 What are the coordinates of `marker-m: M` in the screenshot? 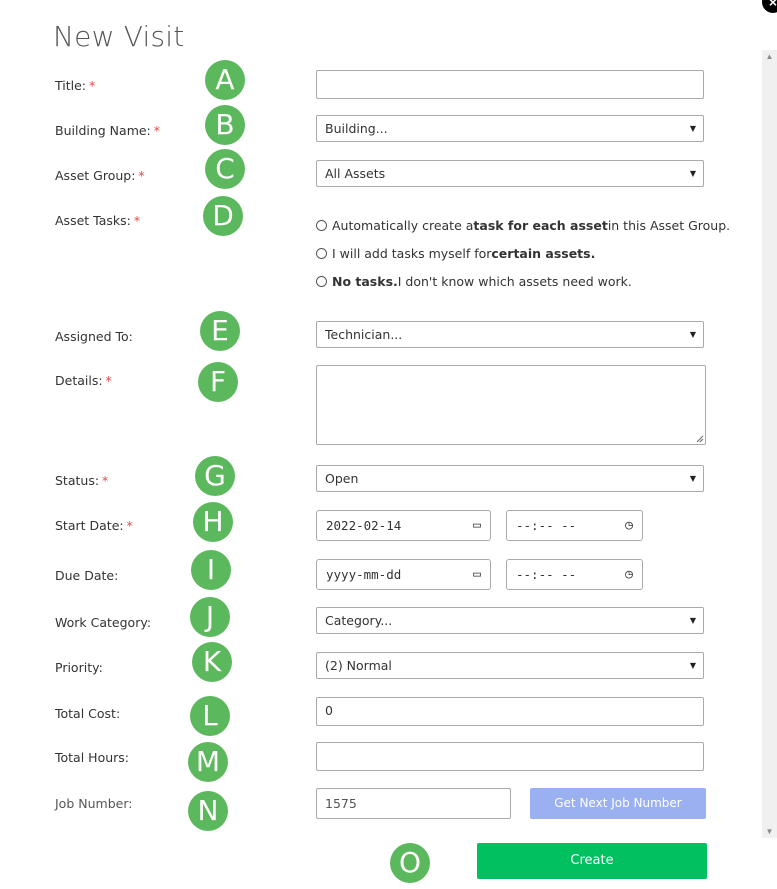 It's located at (208, 762).